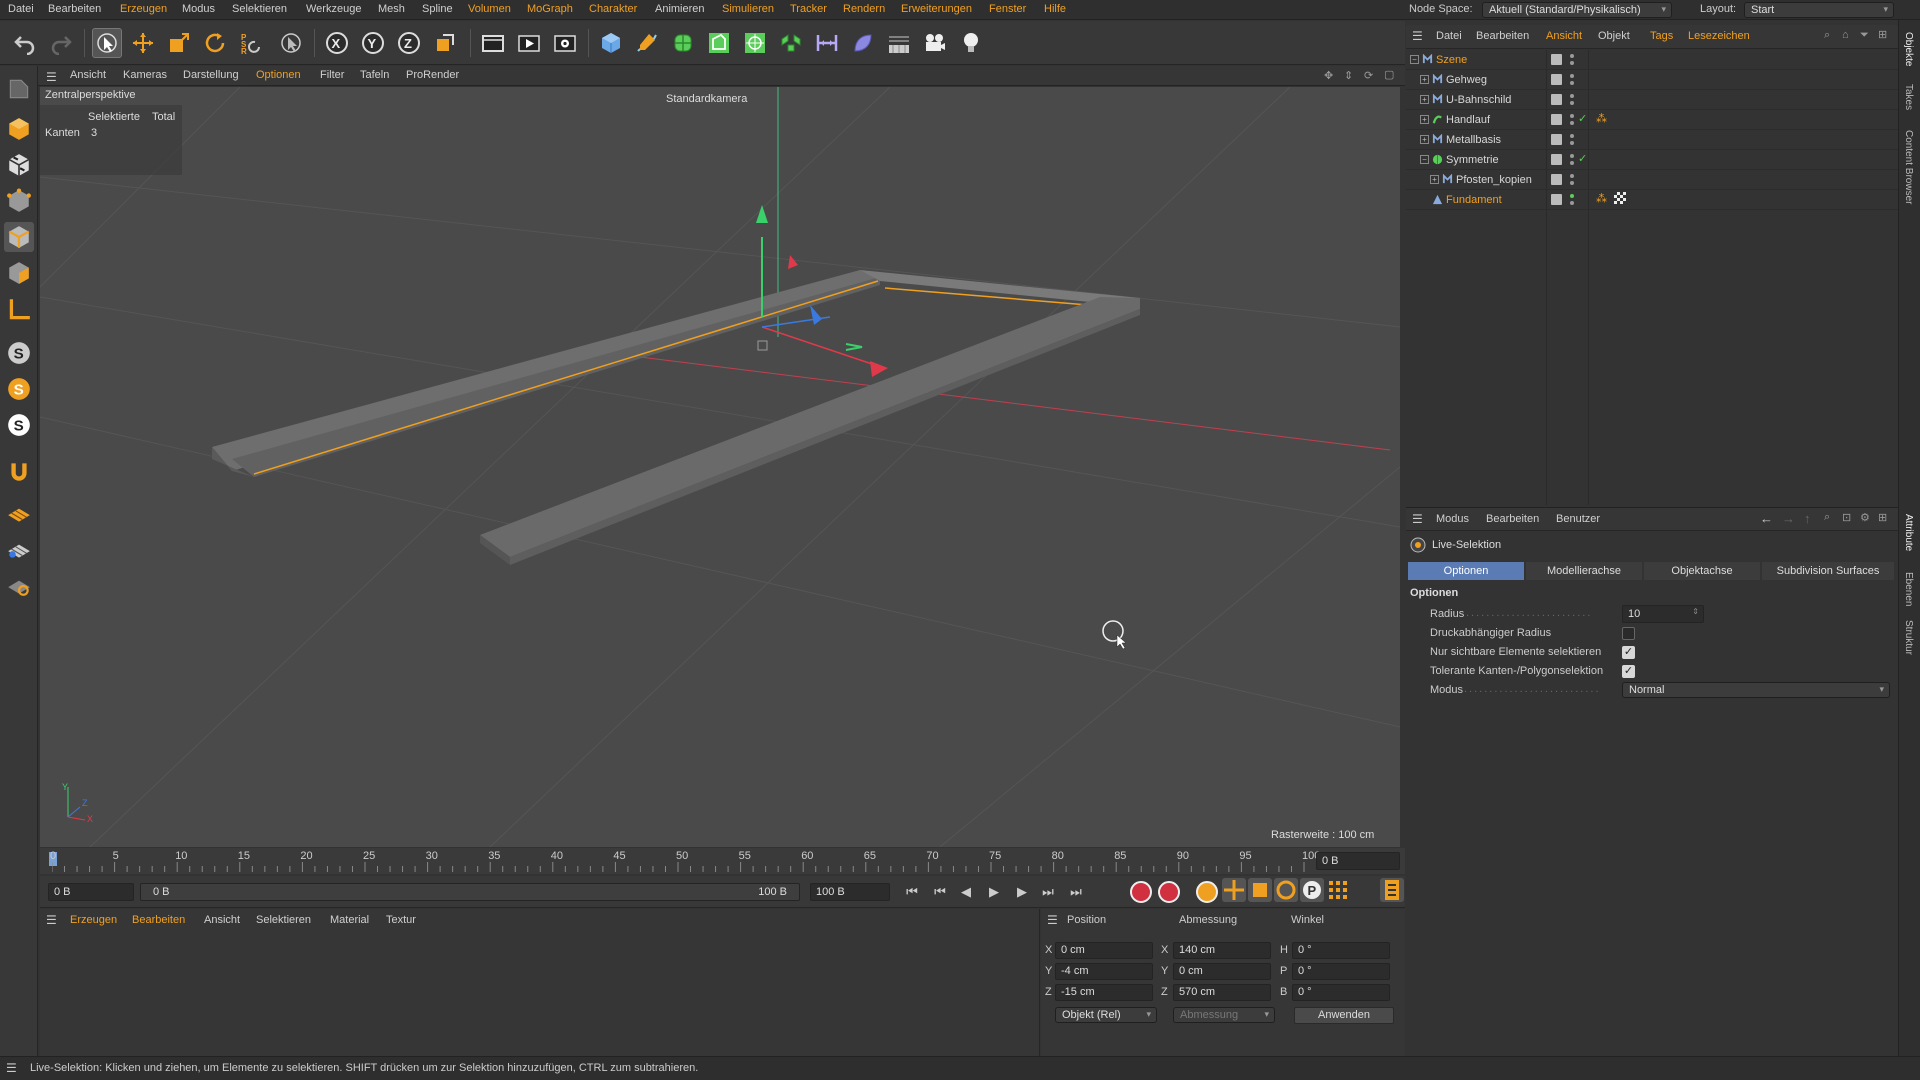 This screenshot has width=1920, height=1080. Describe the element at coordinates (19, 353) in the screenshot. I see `snap-icon: S` at that location.